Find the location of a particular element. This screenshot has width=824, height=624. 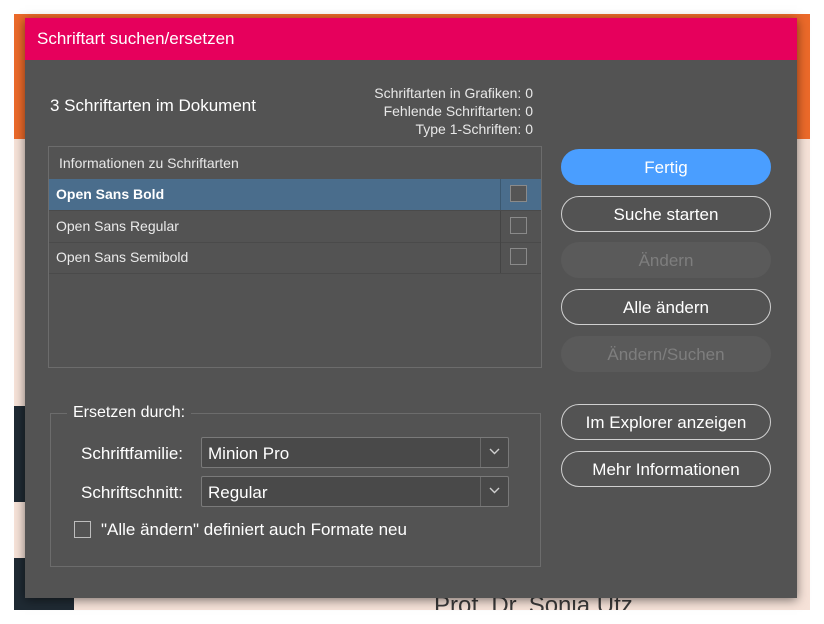

font-family-label: Schriftfamilie: is located at coordinates (132, 453).